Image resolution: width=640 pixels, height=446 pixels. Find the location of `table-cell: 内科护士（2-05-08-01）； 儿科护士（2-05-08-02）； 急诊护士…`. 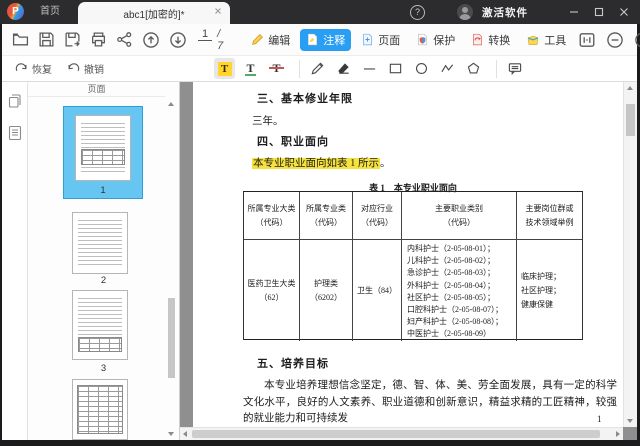

table-cell: 内科护士（2-05-08-01）； 儿科护士（2-05-08-02）； 急诊护士… is located at coordinates (459, 290).